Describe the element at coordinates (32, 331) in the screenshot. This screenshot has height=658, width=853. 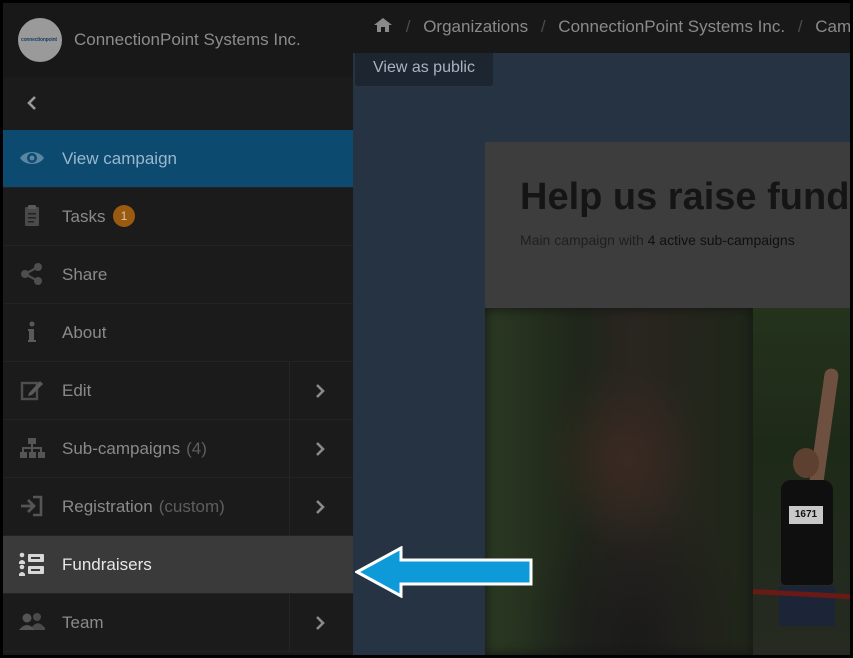
I see `info-icon` at that location.